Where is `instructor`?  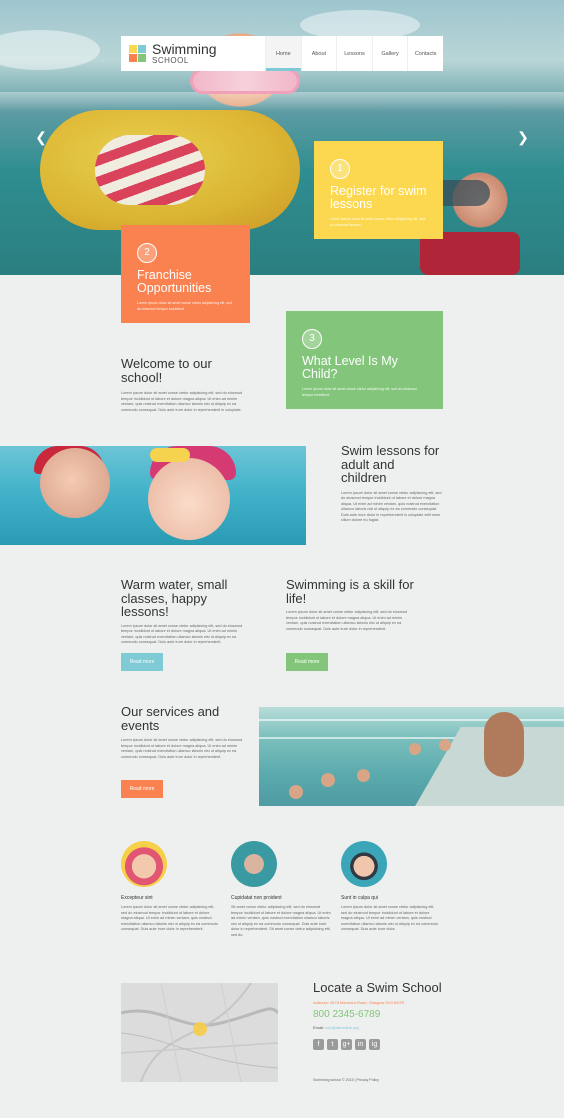
instructor is located at coordinates (504, 744).